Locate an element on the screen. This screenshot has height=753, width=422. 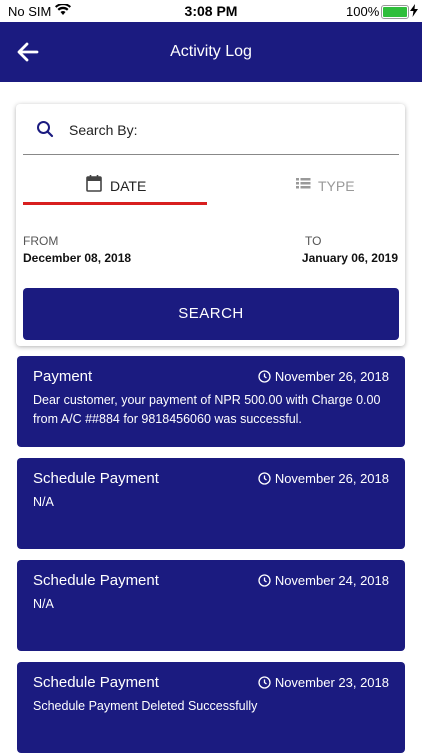
tab-date-label: DATE is located at coordinates (128, 186).